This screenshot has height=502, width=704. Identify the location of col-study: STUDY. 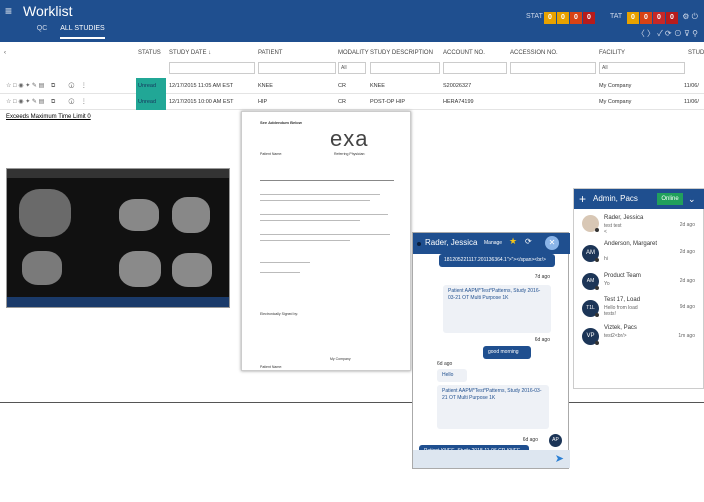
(696, 53).